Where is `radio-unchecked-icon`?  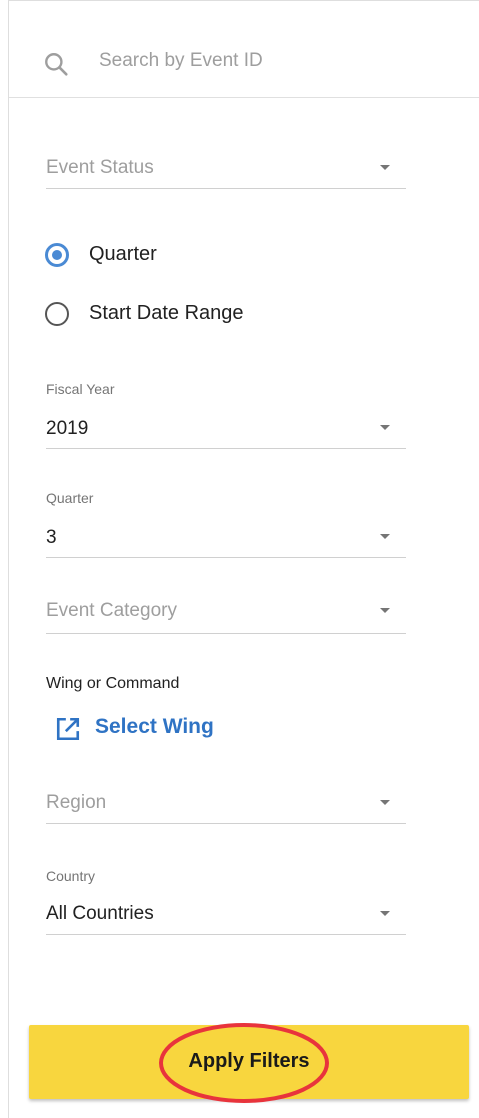
radio-unchecked-icon is located at coordinates (57, 314).